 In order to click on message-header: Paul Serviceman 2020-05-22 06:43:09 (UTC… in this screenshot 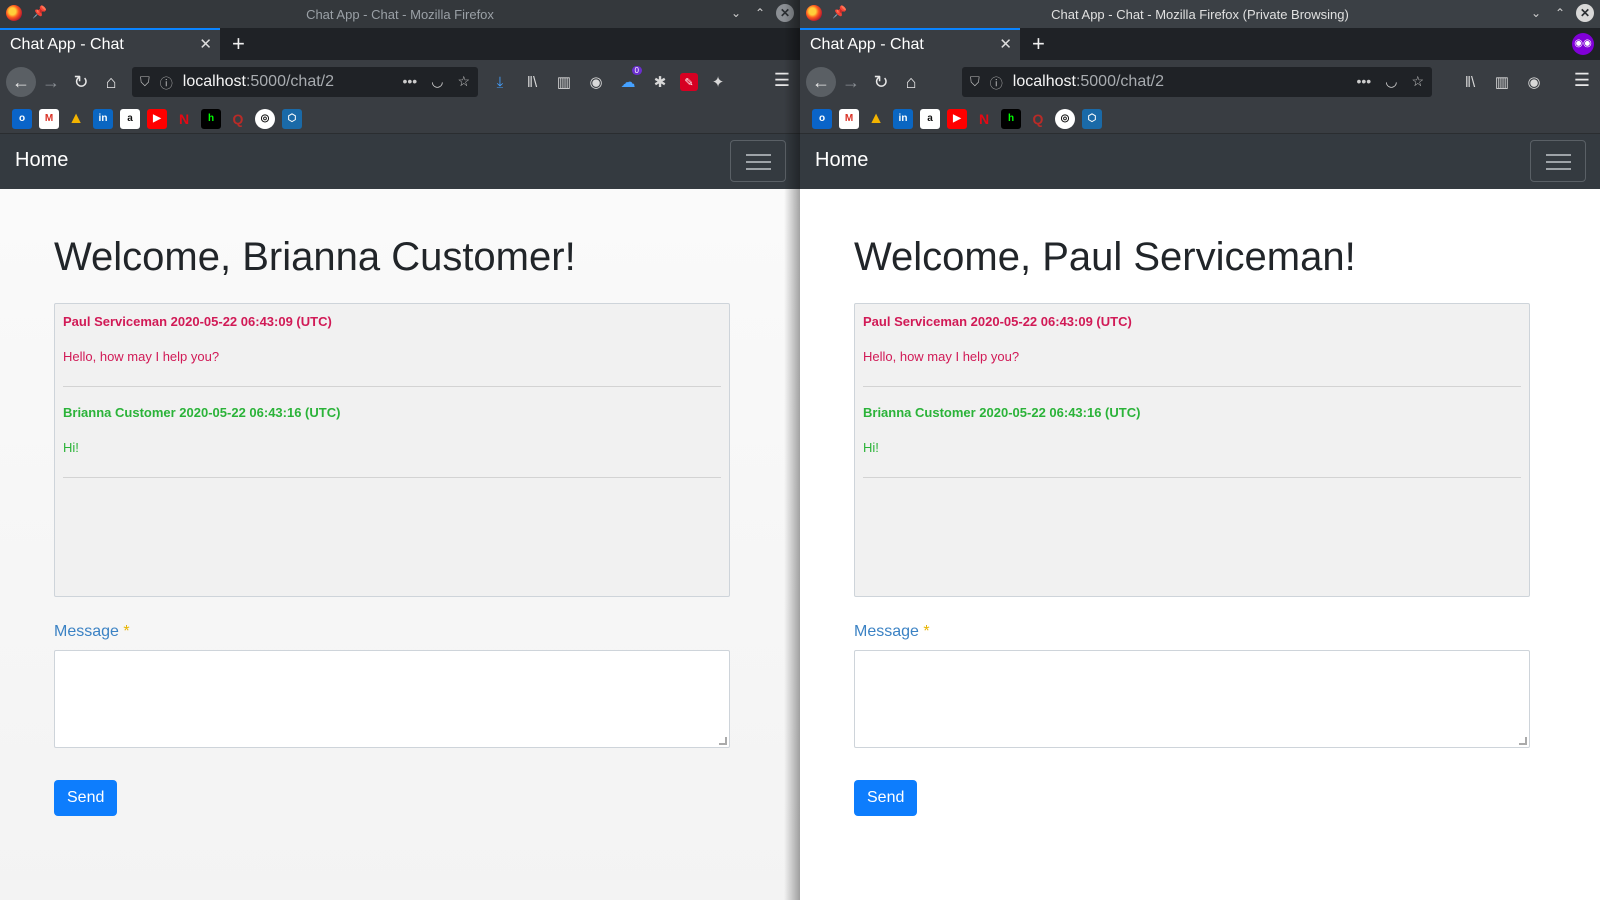, I will do `click(997, 321)`.